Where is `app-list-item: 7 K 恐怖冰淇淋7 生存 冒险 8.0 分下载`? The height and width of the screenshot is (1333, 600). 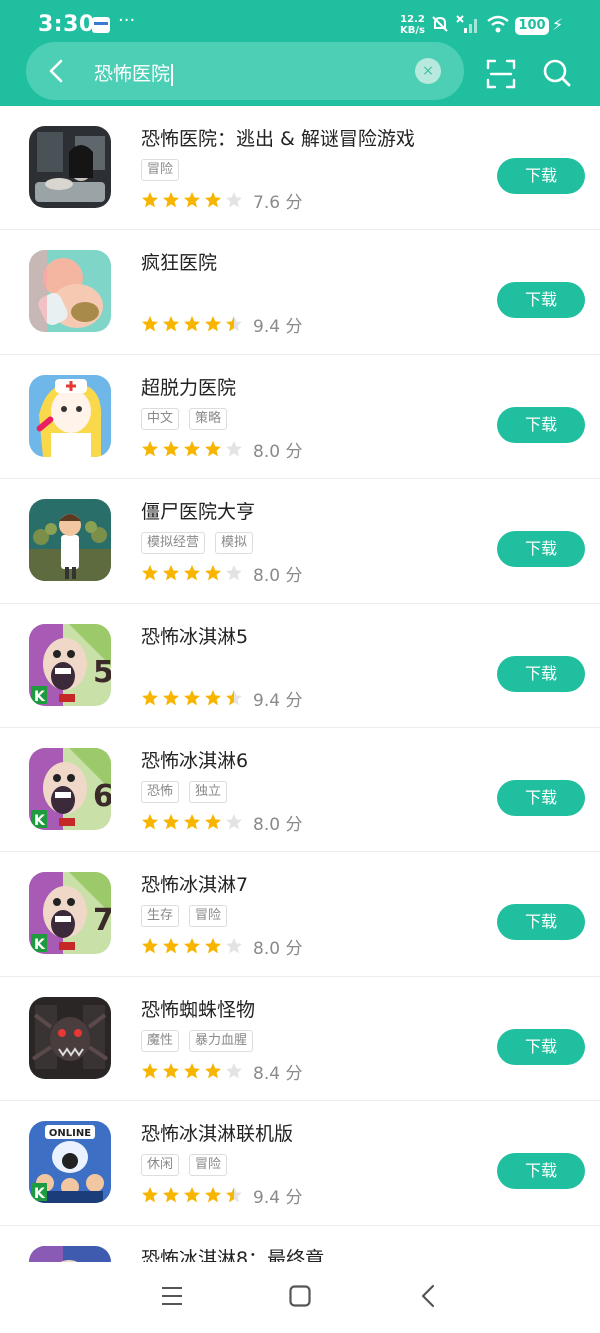 app-list-item: 7 K 恐怖冰淇淋7 生存 冒险 8.0 分下载 is located at coordinates (300, 914).